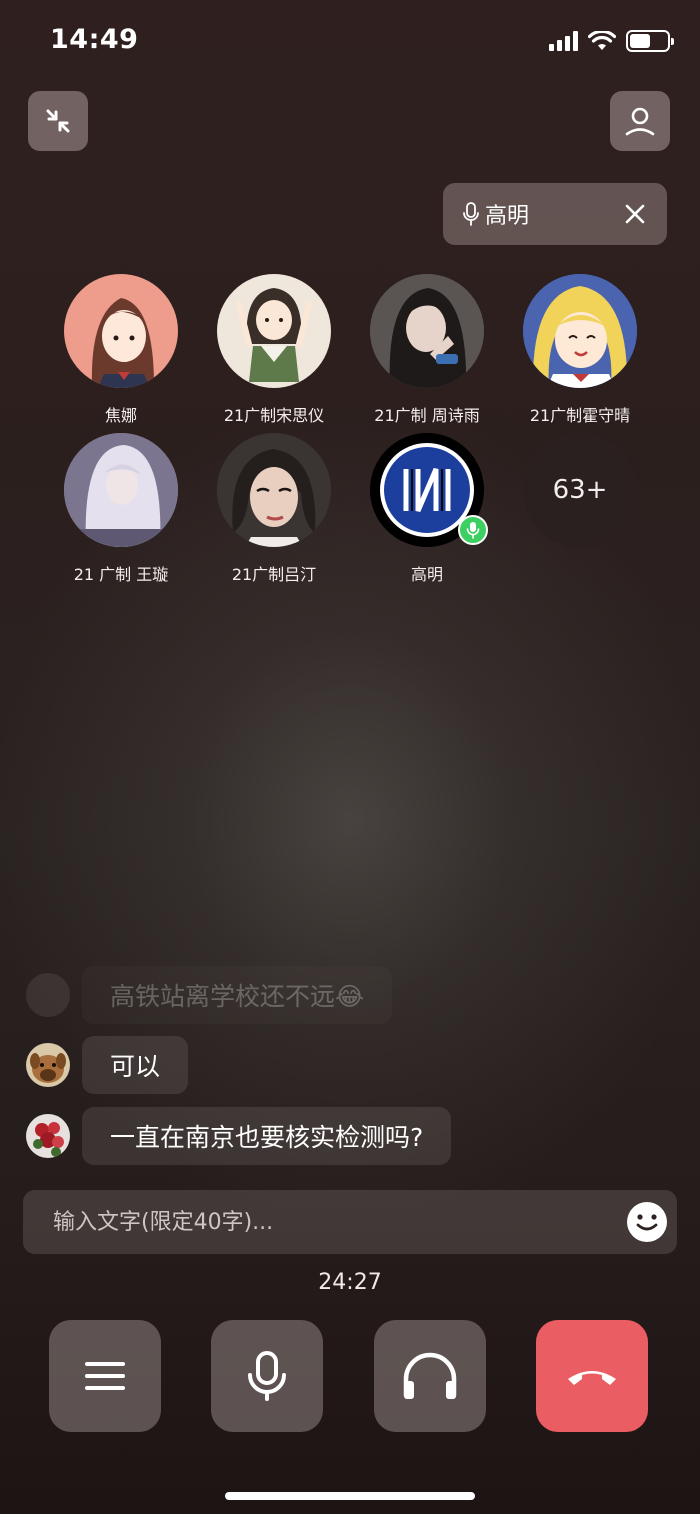 The height and width of the screenshot is (1514, 700). I want to click on current-speaker-pill: 高明, so click(555, 214).